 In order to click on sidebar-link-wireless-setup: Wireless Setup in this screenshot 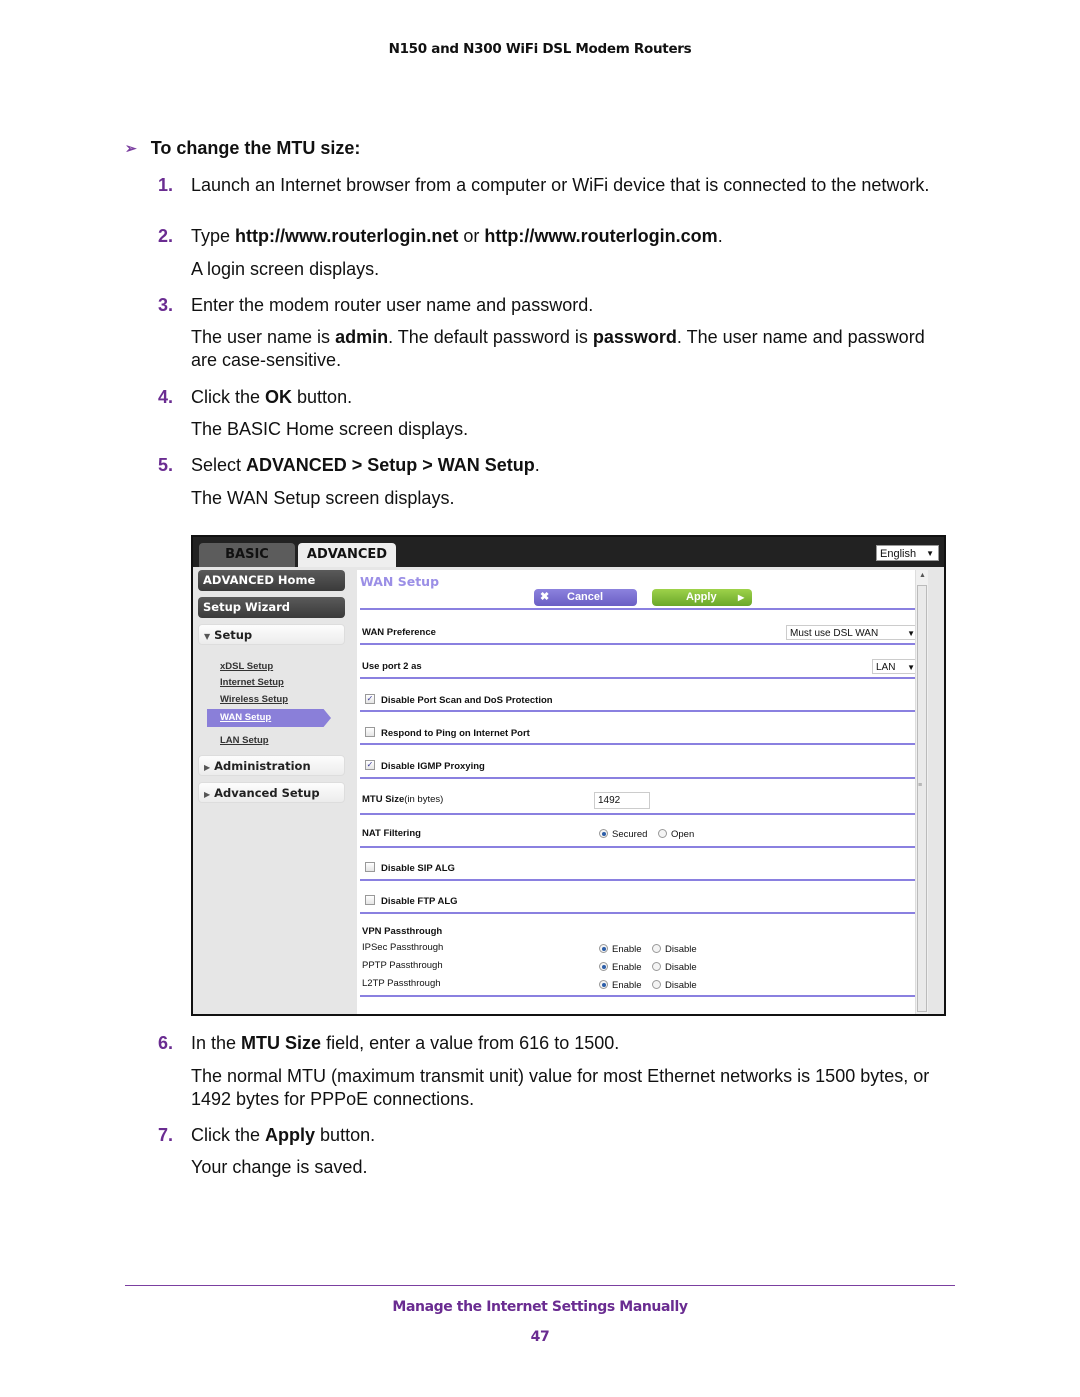, I will do `click(254, 699)`.